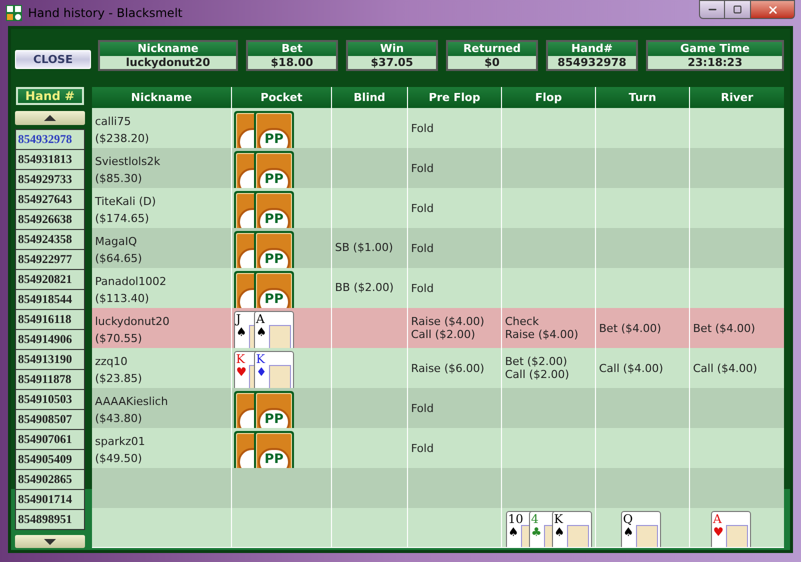 The width and height of the screenshot is (801, 562). Describe the element at coordinates (112, 361) in the screenshot. I see `player-name: zzq10` at that location.